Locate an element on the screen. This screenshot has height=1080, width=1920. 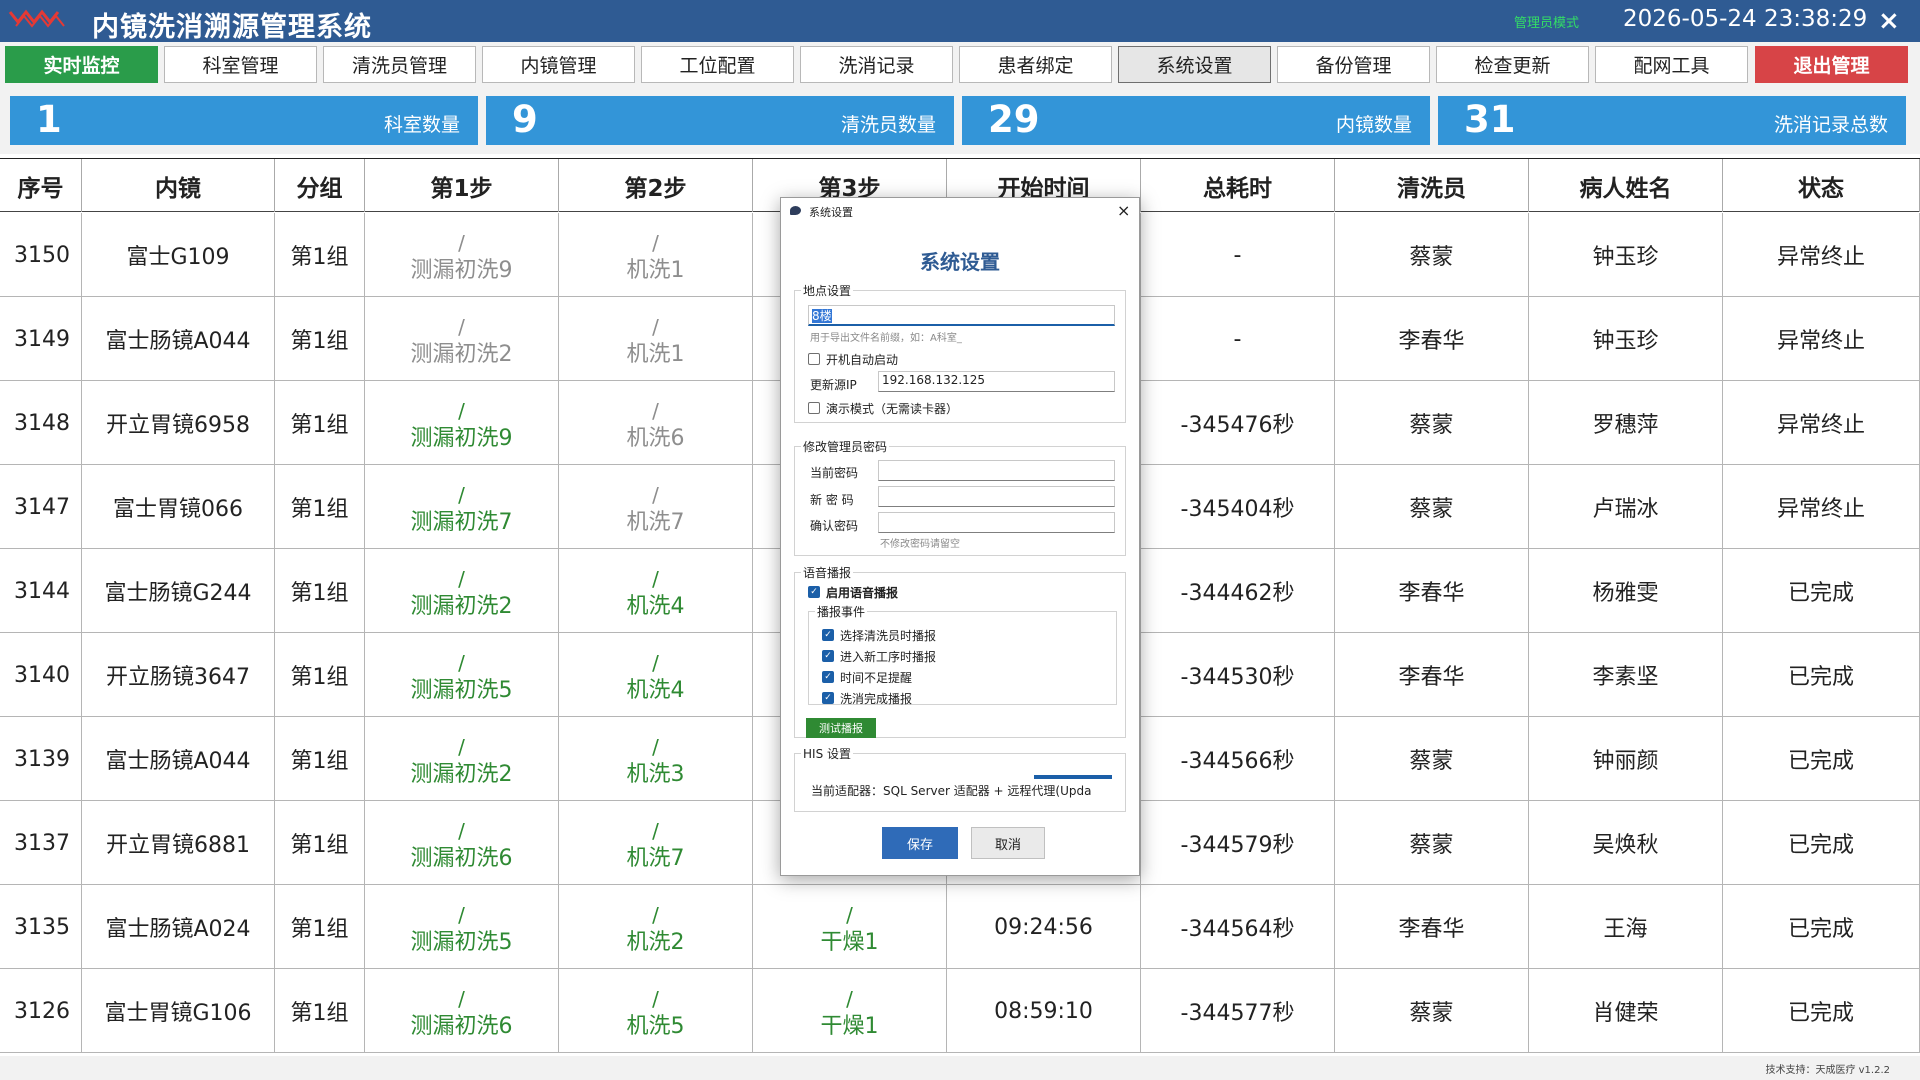
nav-wash-records: 洗消记录 is located at coordinates (876, 64).